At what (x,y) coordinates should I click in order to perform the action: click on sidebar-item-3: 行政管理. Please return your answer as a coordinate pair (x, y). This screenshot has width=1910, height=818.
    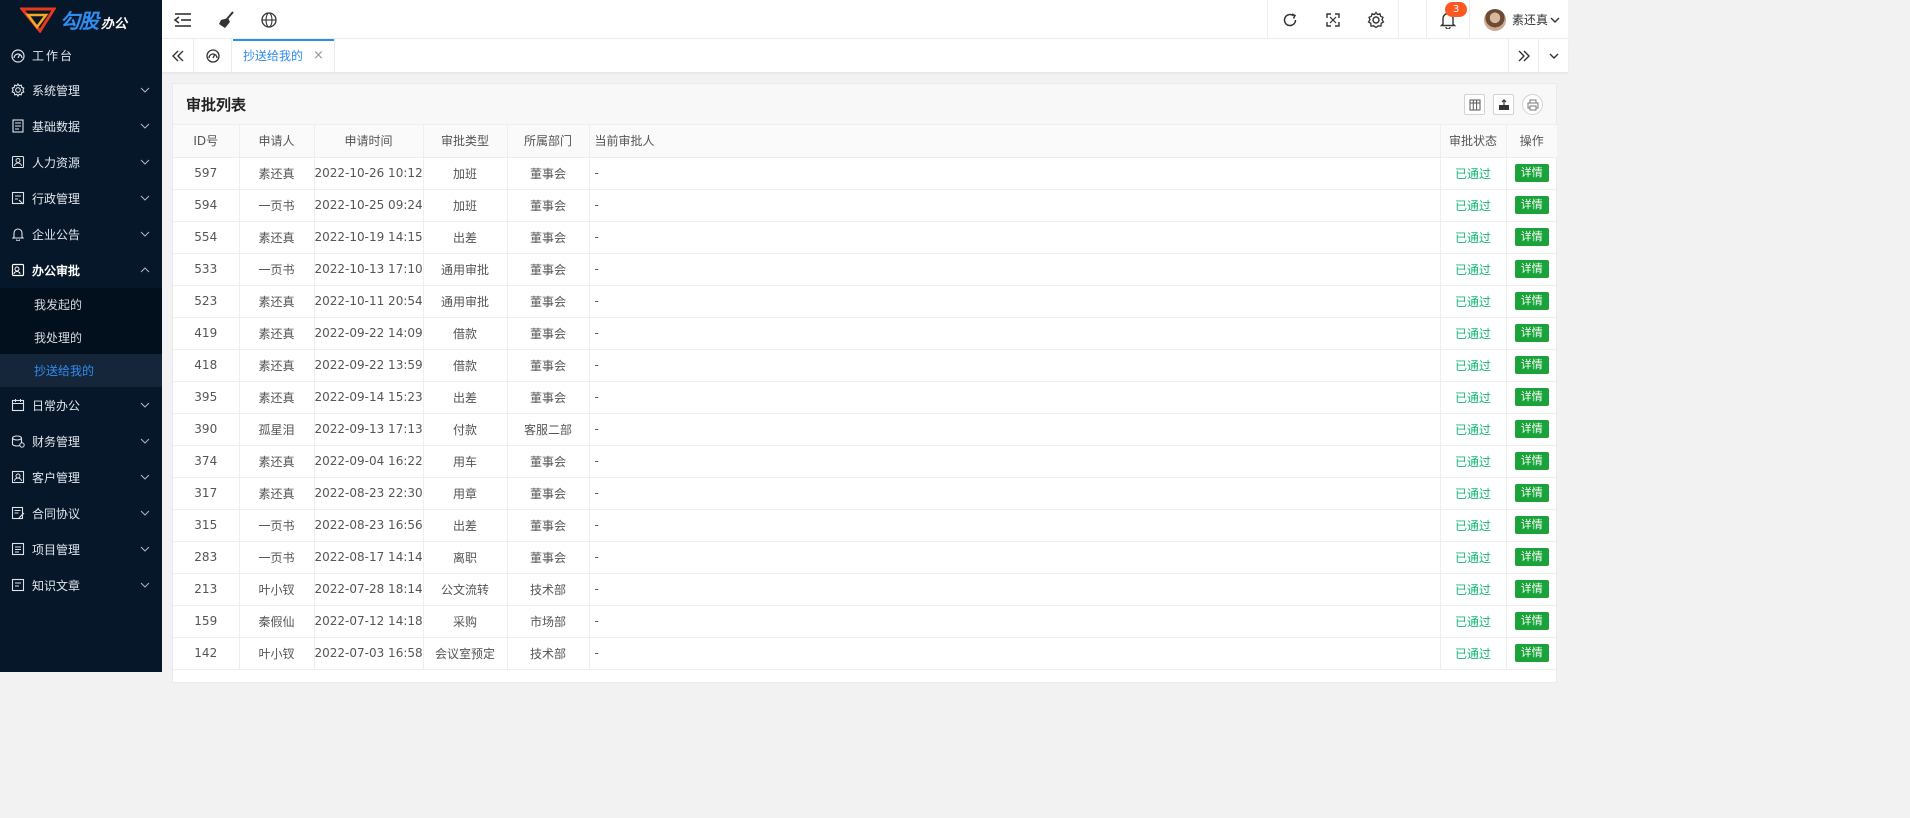
    Looking at the image, I should click on (81, 198).